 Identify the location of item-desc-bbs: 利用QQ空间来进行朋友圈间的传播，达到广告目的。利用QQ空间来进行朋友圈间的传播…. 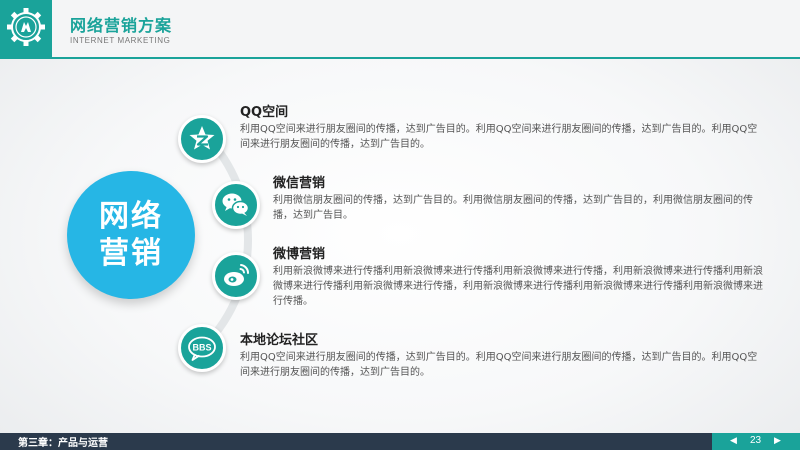
(499, 365).